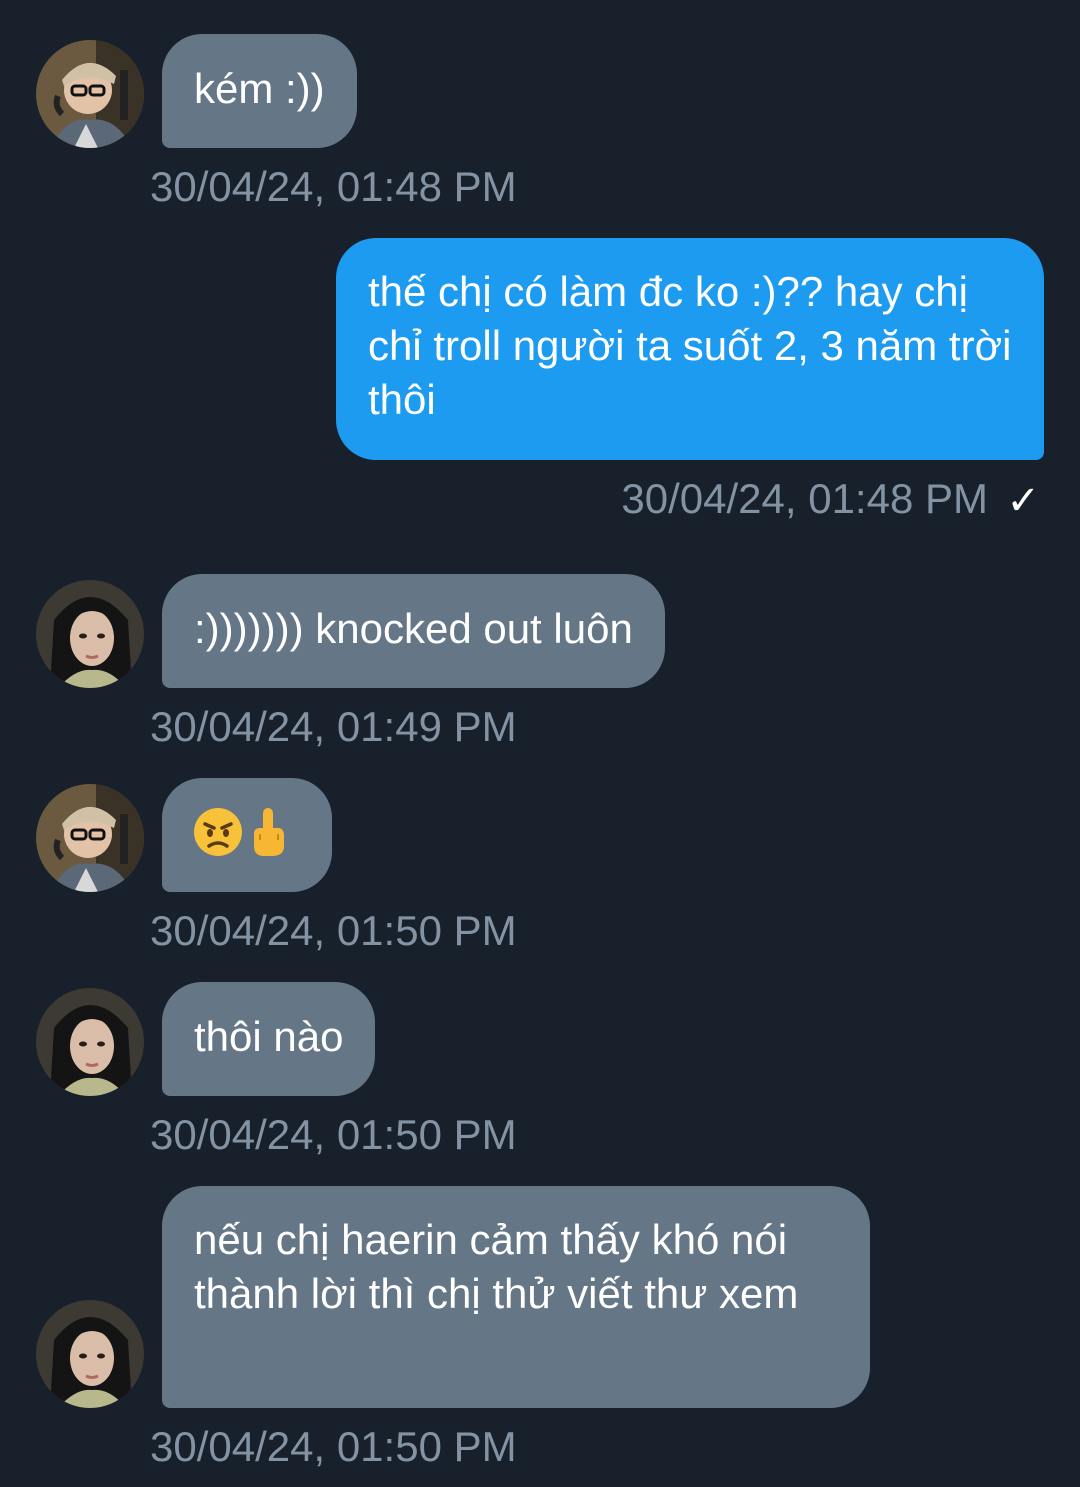 The height and width of the screenshot is (1487, 1080). I want to click on message-bubble: :))))))) knocked out luôn, so click(413, 631).